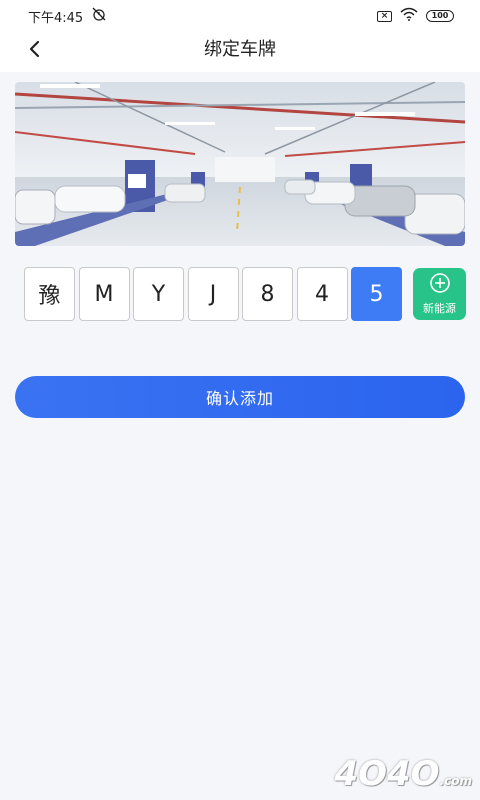 This screenshot has width=480, height=800. What do you see at coordinates (384, 16) in the screenshot?
I see `sim-x-icon: ×` at bounding box center [384, 16].